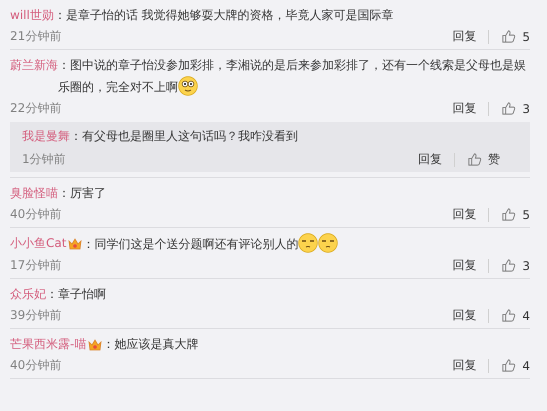 Image resolution: width=547 pixels, height=411 pixels. What do you see at coordinates (224, 15) in the screenshot?
I see `comment-text: ：是章子怡的话 我觉得她够耍大牌的资格，毕竟人家可是国际章` at bounding box center [224, 15].